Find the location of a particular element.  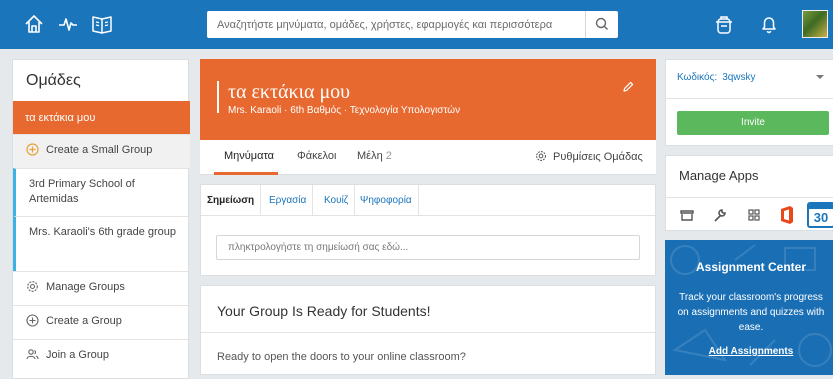

tab-messages: Μηνύματα is located at coordinates (249, 156).